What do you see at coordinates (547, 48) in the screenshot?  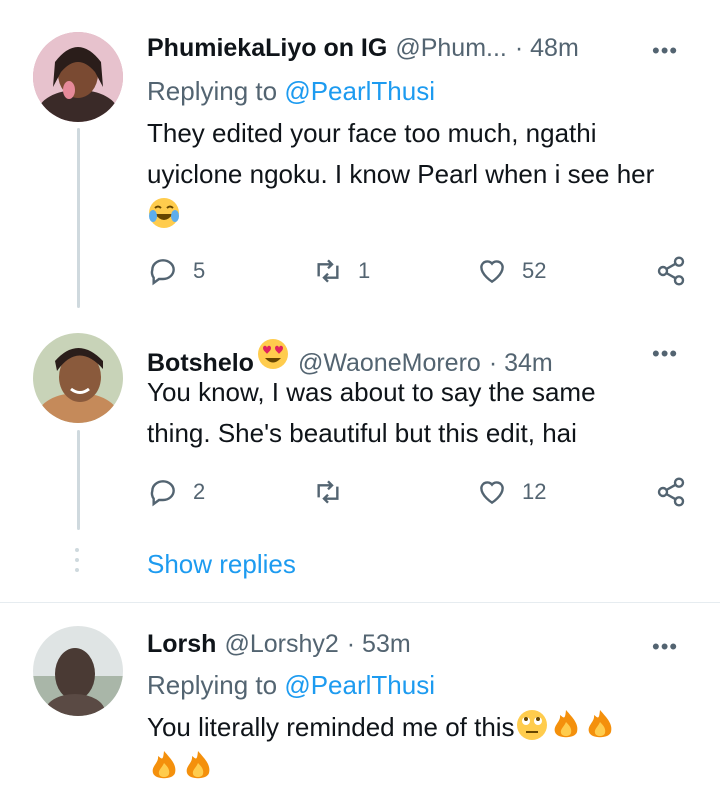 I see `timestamp: · 48m` at bounding box center [547, 48].